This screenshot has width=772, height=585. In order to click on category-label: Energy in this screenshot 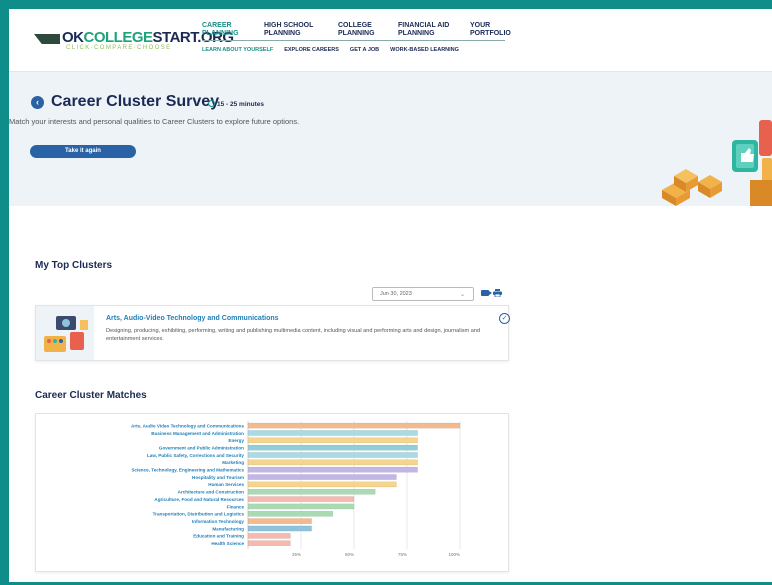, I will do `click(236, 440)`.